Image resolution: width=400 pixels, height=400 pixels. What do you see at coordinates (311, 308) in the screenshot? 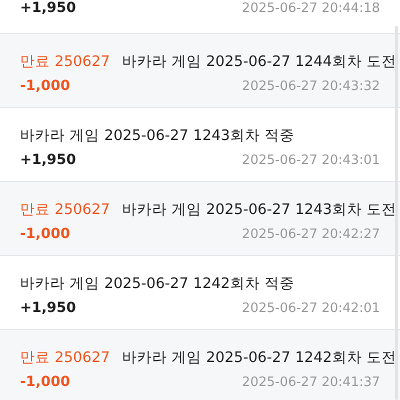
I see `timestamp: 2025-06-27 20:42:01` at bounding box center [311, 308].